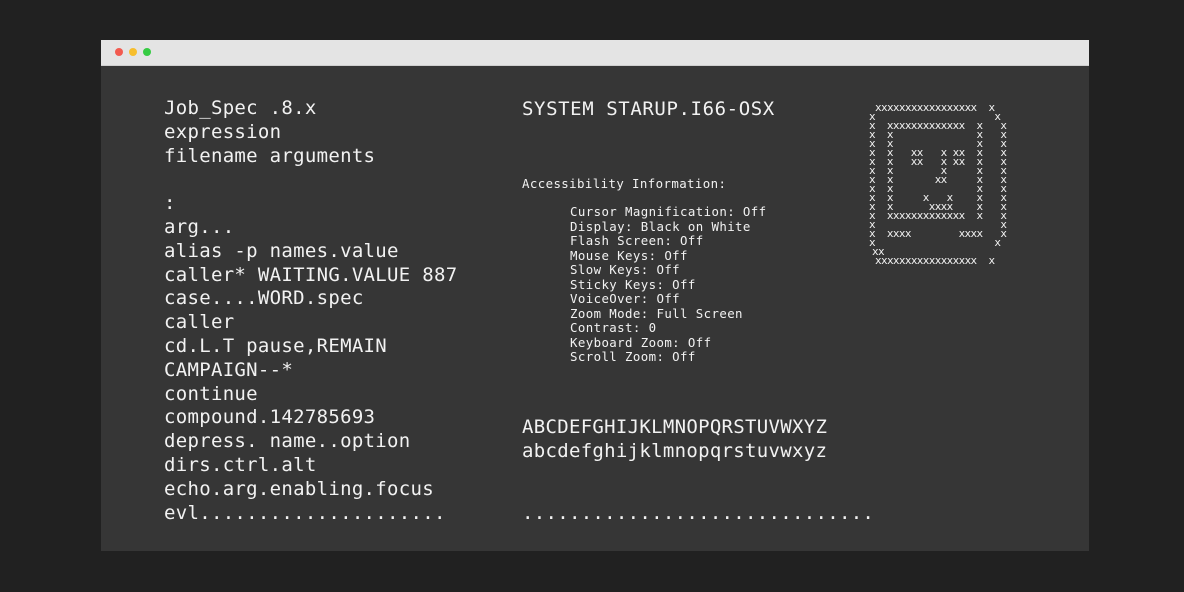 The height and width of the screenshot is (592, 1184). Describe the element at coordinates (633, 357) in the screenshot. I see `accessibility-item: Scroll Zoom: Off` at that location.